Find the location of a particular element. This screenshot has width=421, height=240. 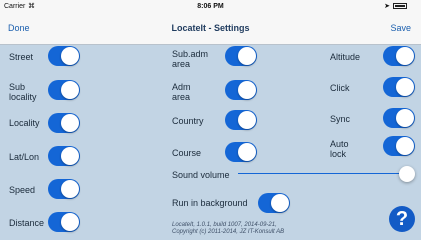

adm-area-toggle is located at coordinates (241, 90).